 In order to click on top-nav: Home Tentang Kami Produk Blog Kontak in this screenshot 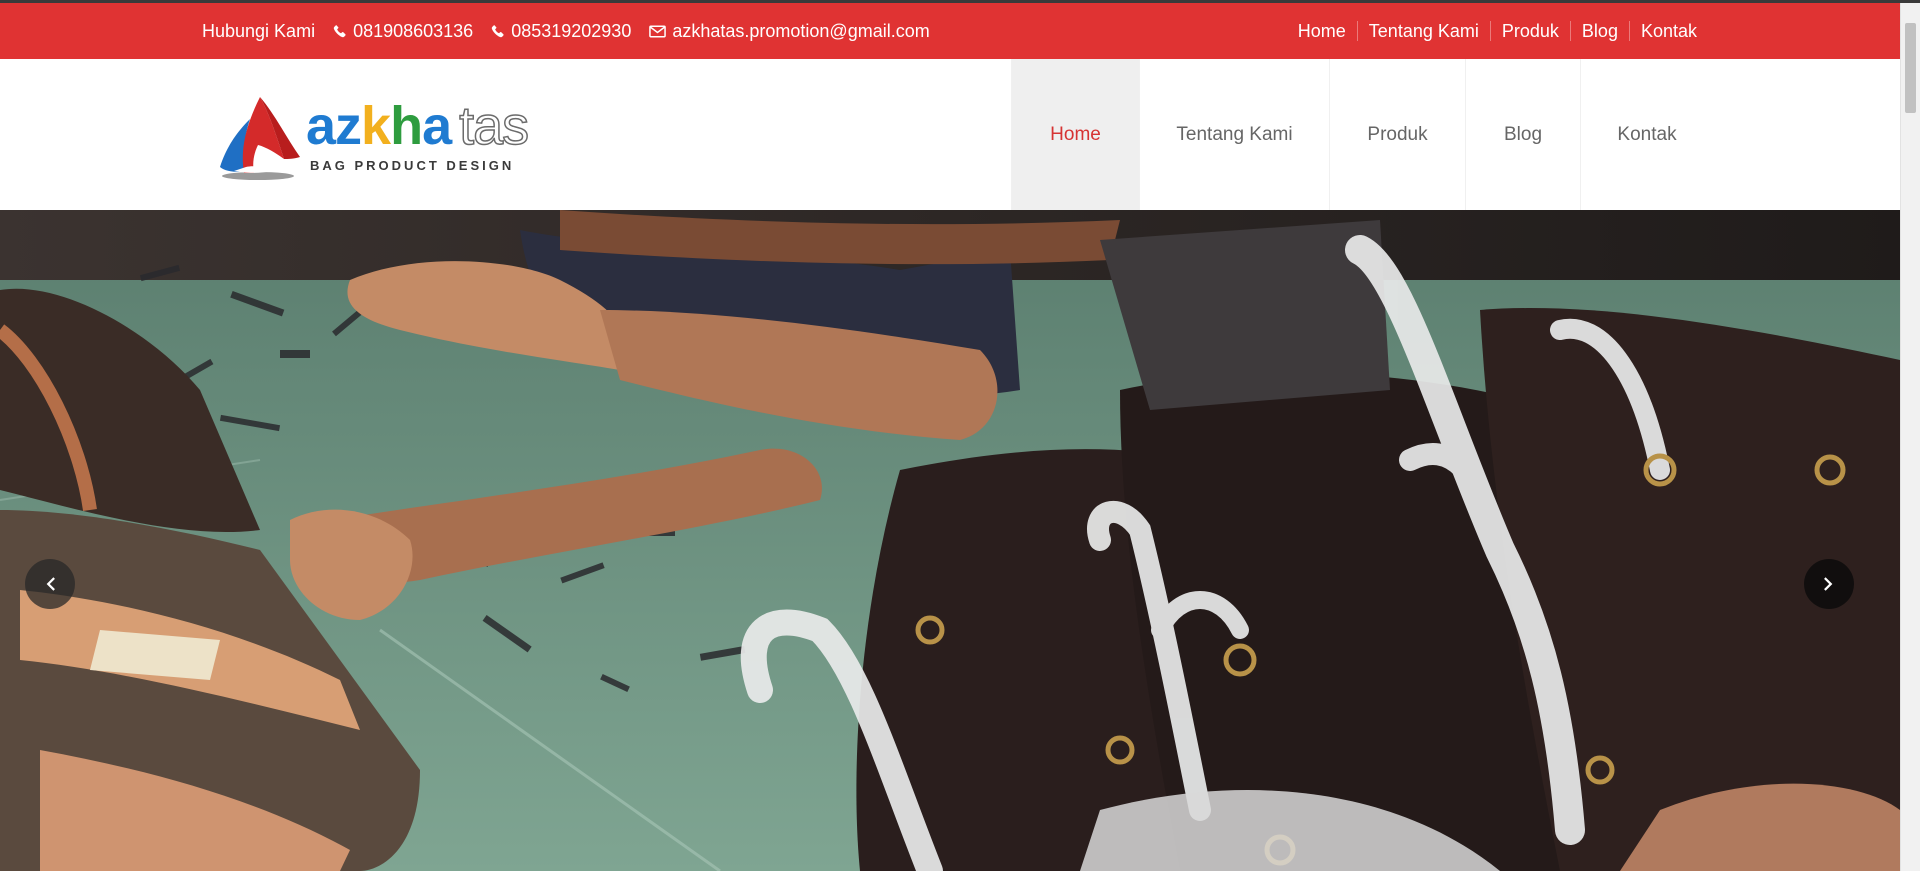, I will do `click(1492, 31)`.